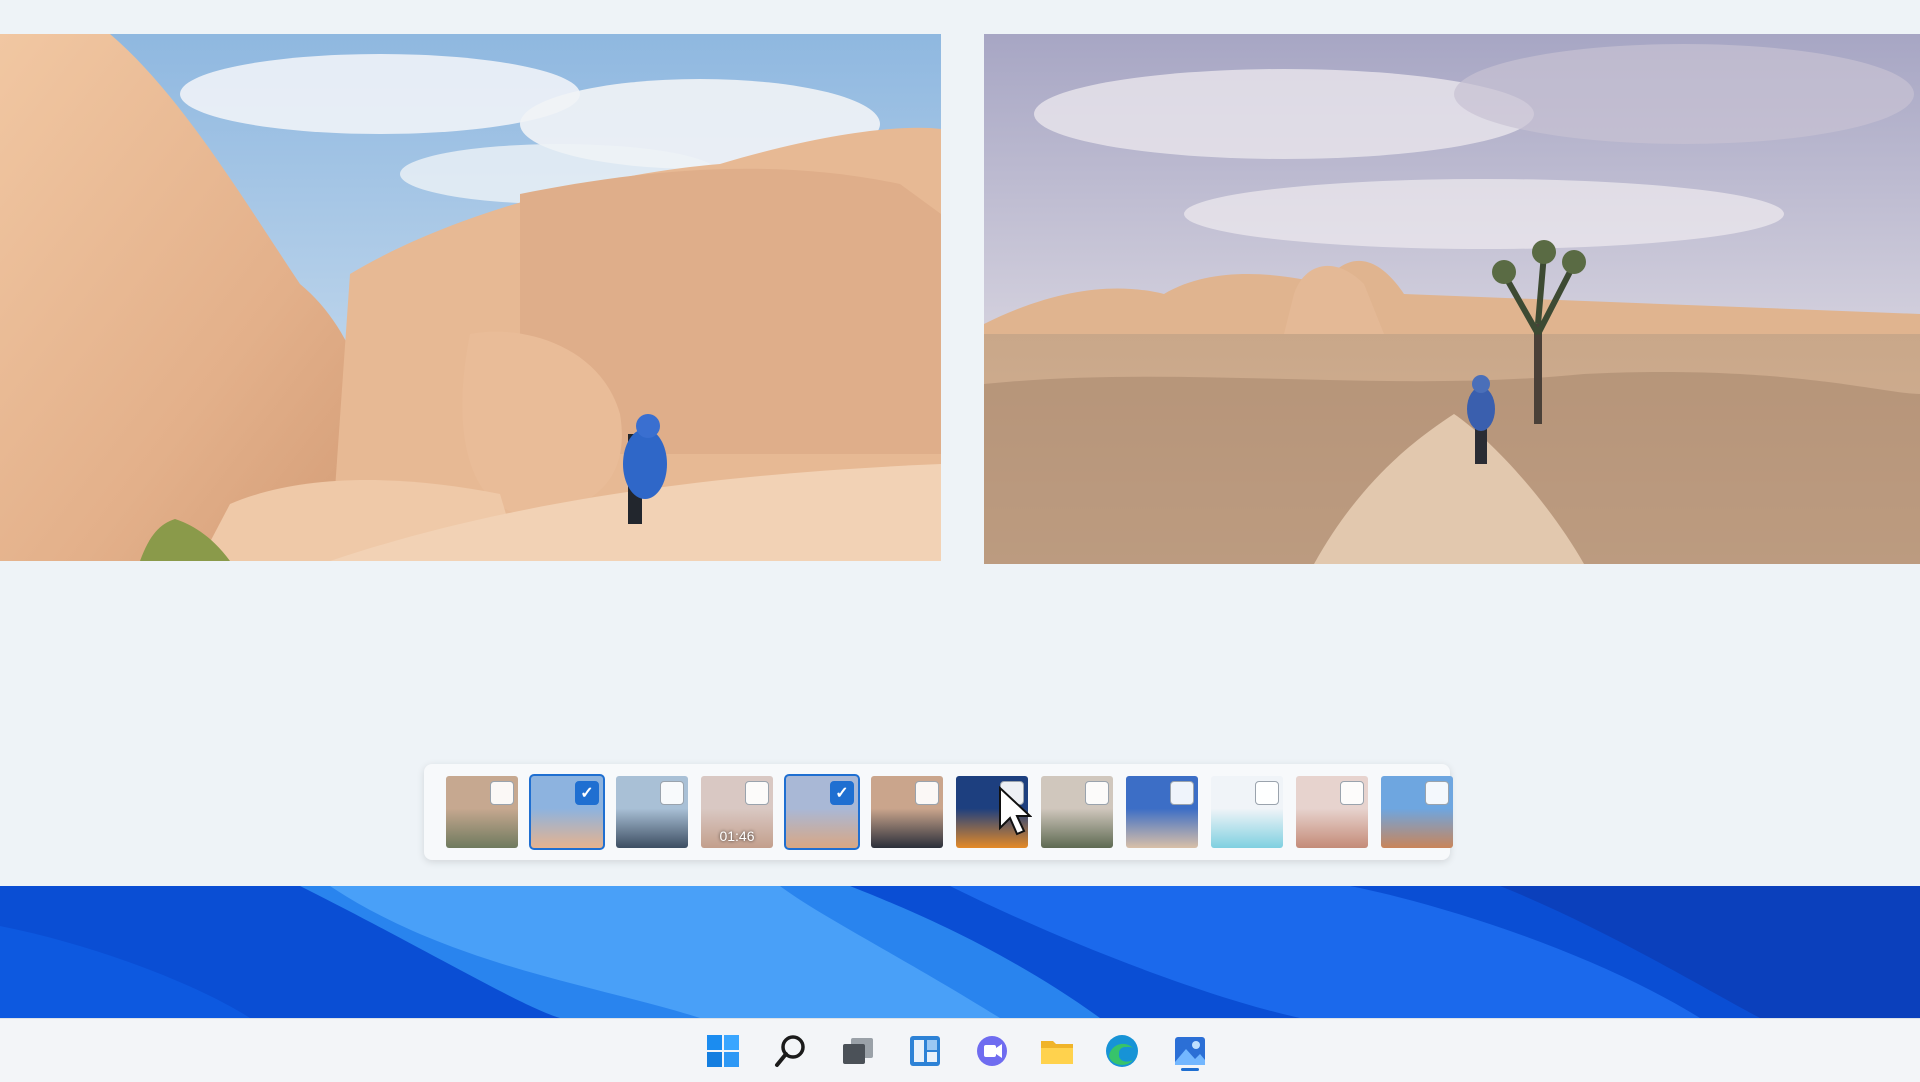 The height and width of the screenshot is (1082, 1920). I want to click on taskbar, so click(960, 1050).